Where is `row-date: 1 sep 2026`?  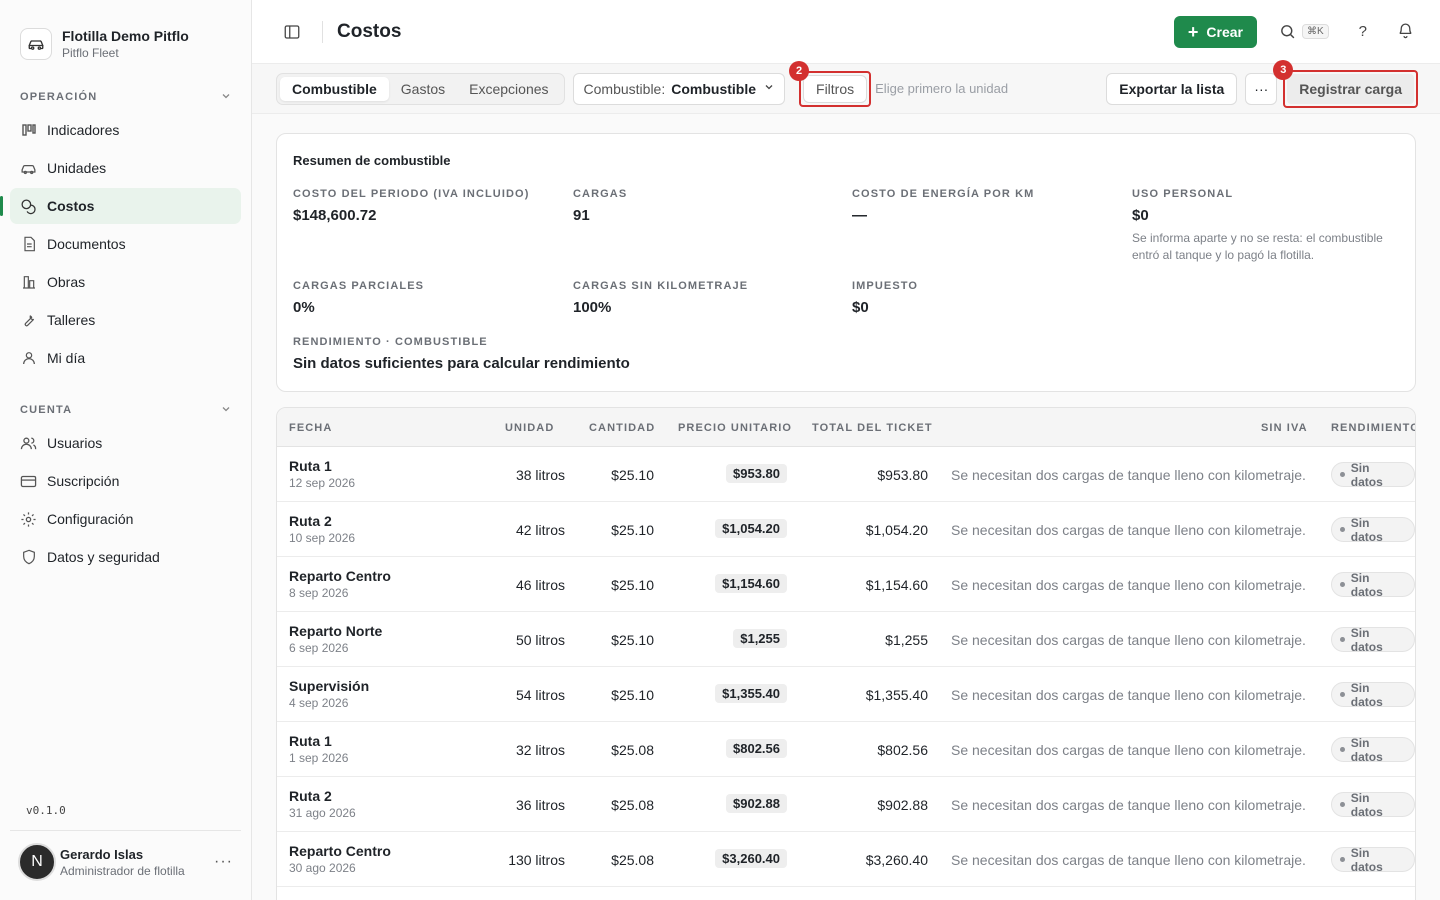
row-date: 1 sep 2026 is located at coordinates (319, 758).